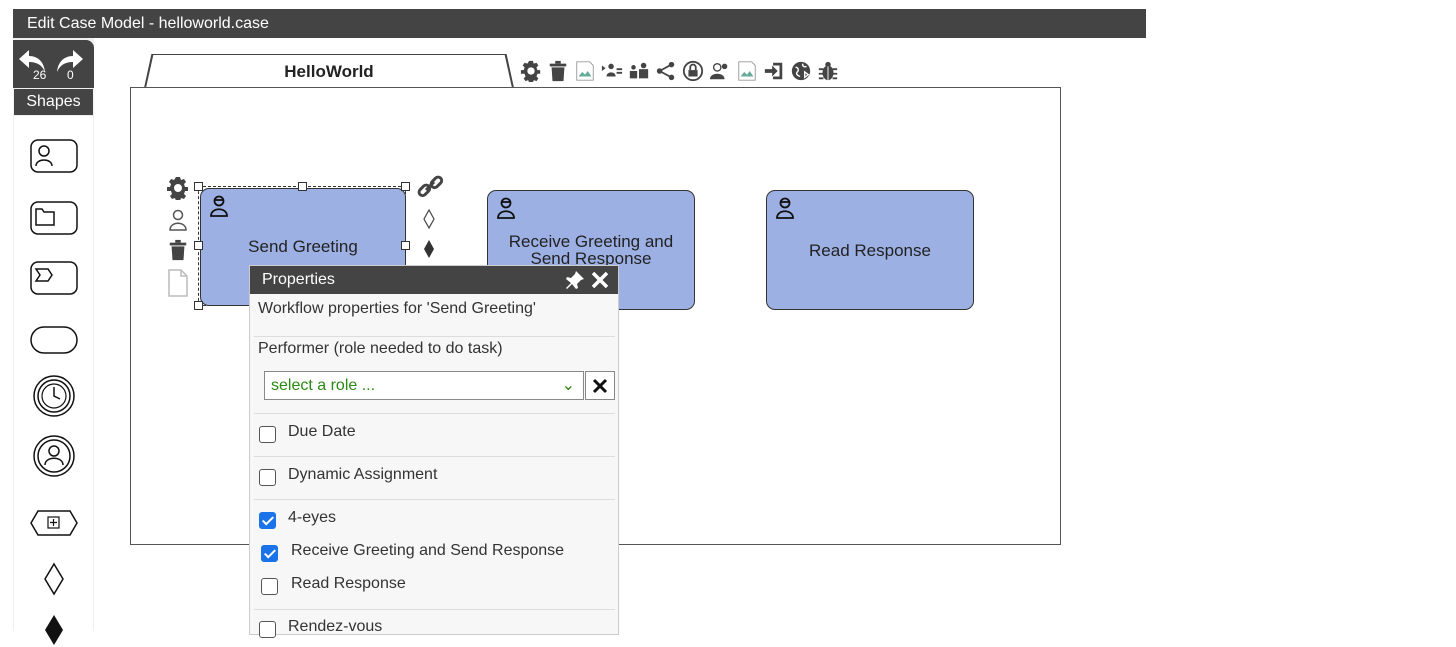  I want to click on stage-icon, so click(54, 523).